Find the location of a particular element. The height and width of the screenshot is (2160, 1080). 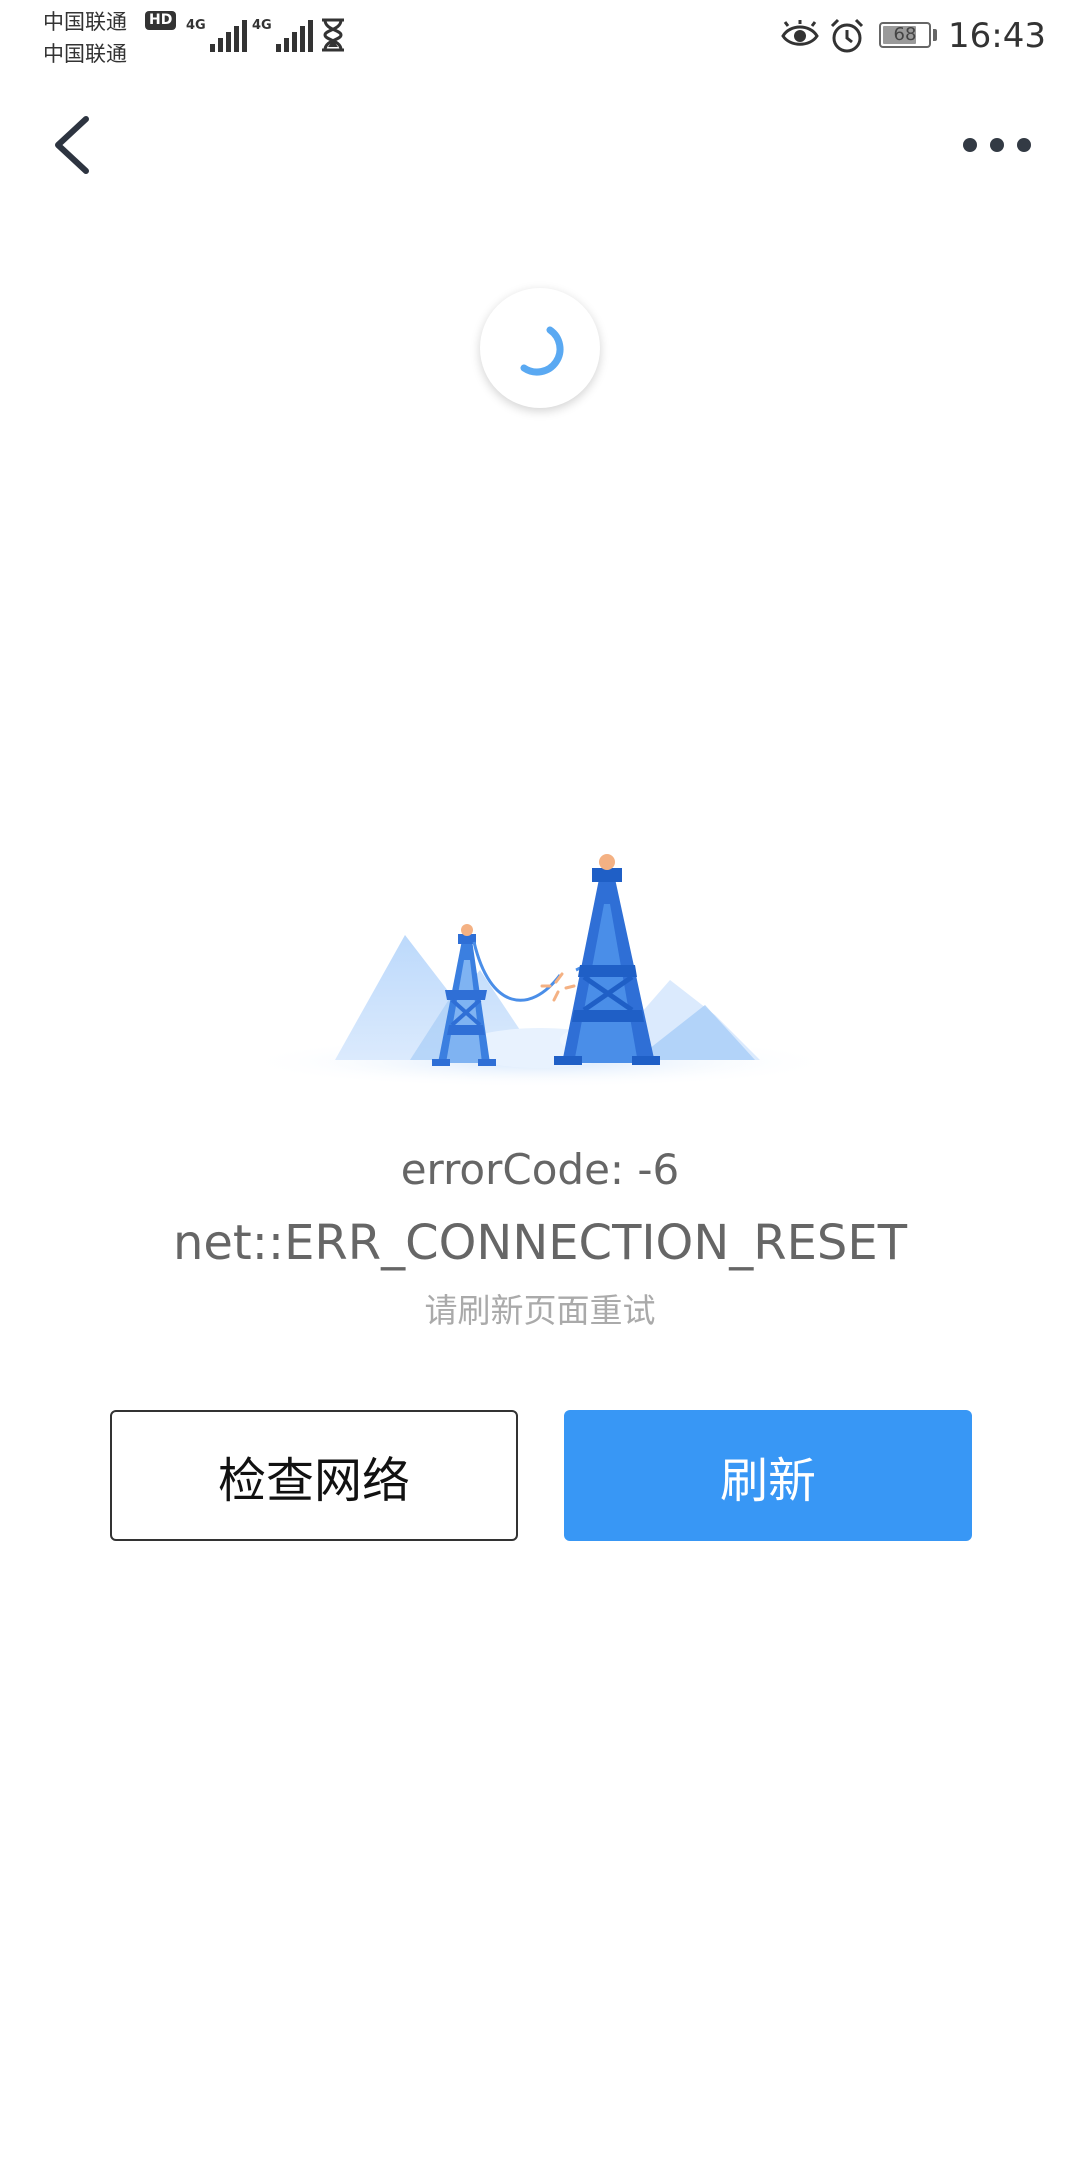

chevron-left-icon is located at coordinates (72, 145).